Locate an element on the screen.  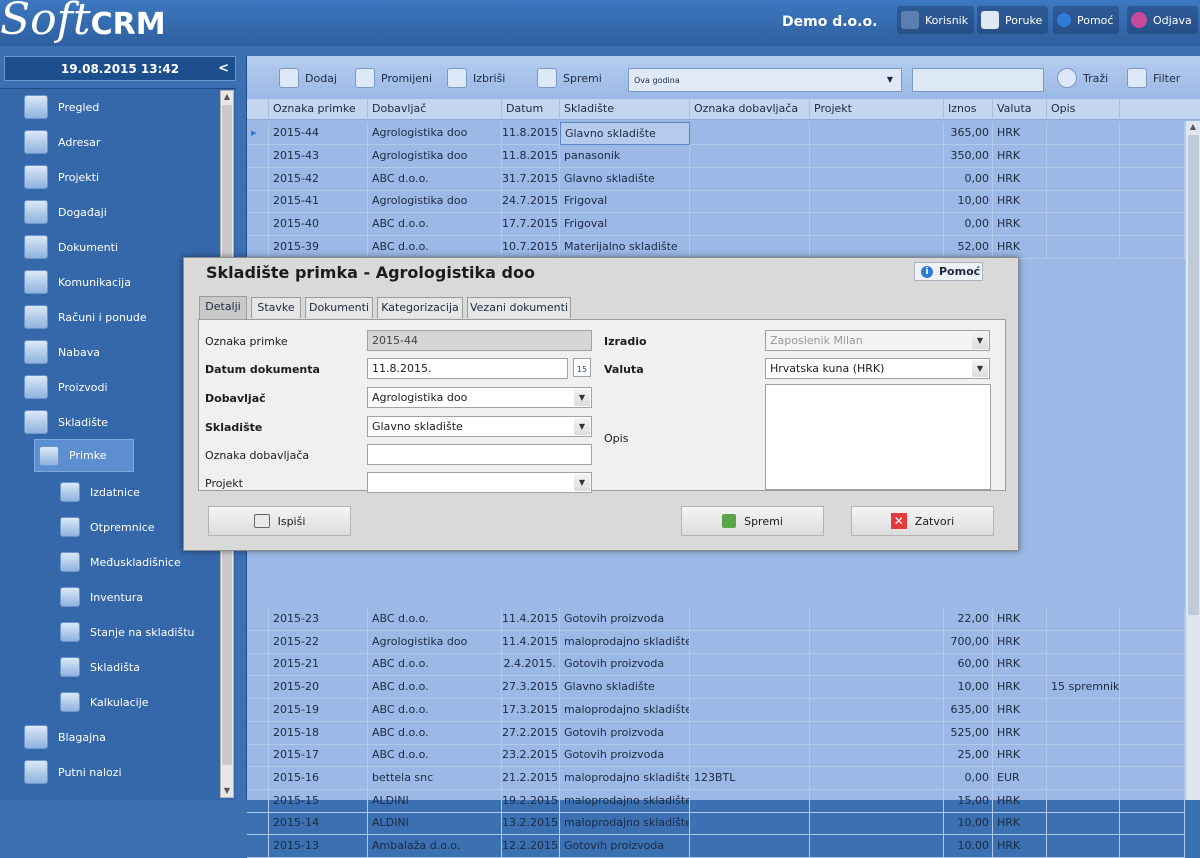
sidebar-subitem-5: Stanje na skladištu is located at coordinates (138, 632).